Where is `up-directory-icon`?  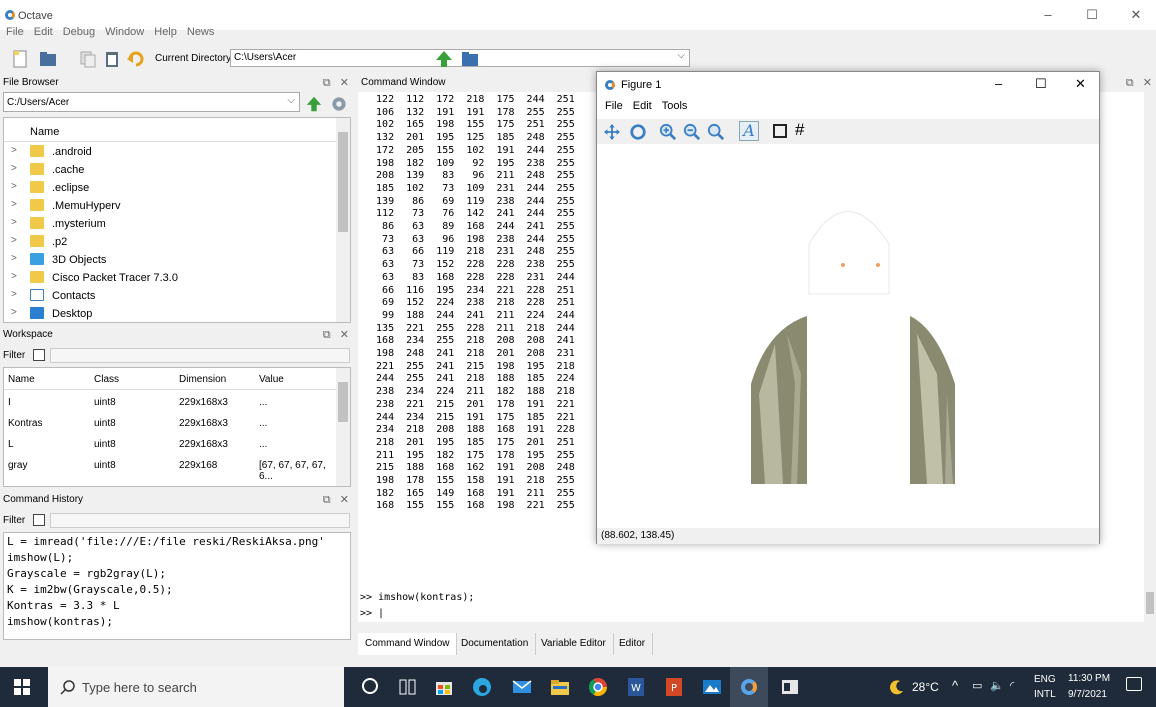 up-directory-icon is located at coordinates (444, 59).